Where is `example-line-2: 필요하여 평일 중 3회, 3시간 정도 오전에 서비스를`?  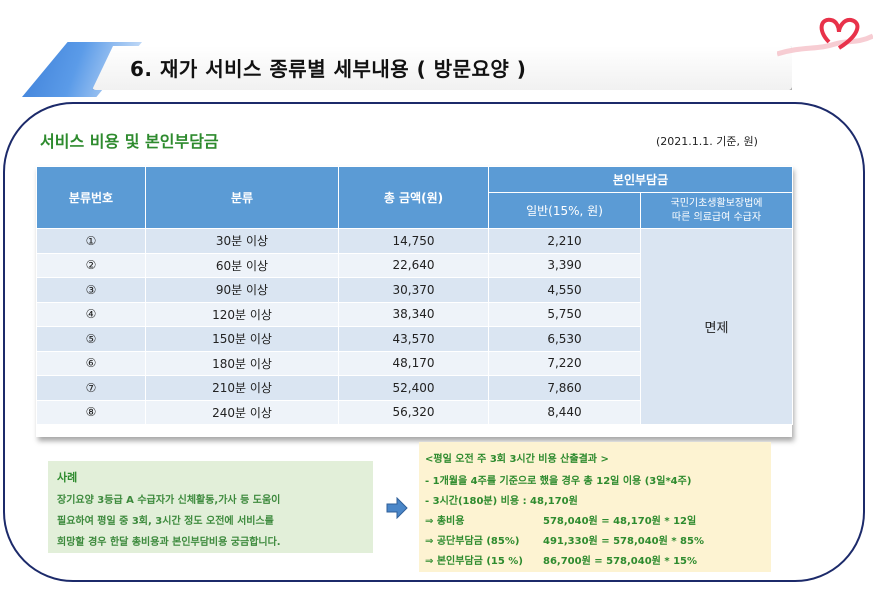
example-line-2: 필요하여 평일 중 3회, 3시간 정도 오전에 서비스를 is located at coordinates (165, 521).